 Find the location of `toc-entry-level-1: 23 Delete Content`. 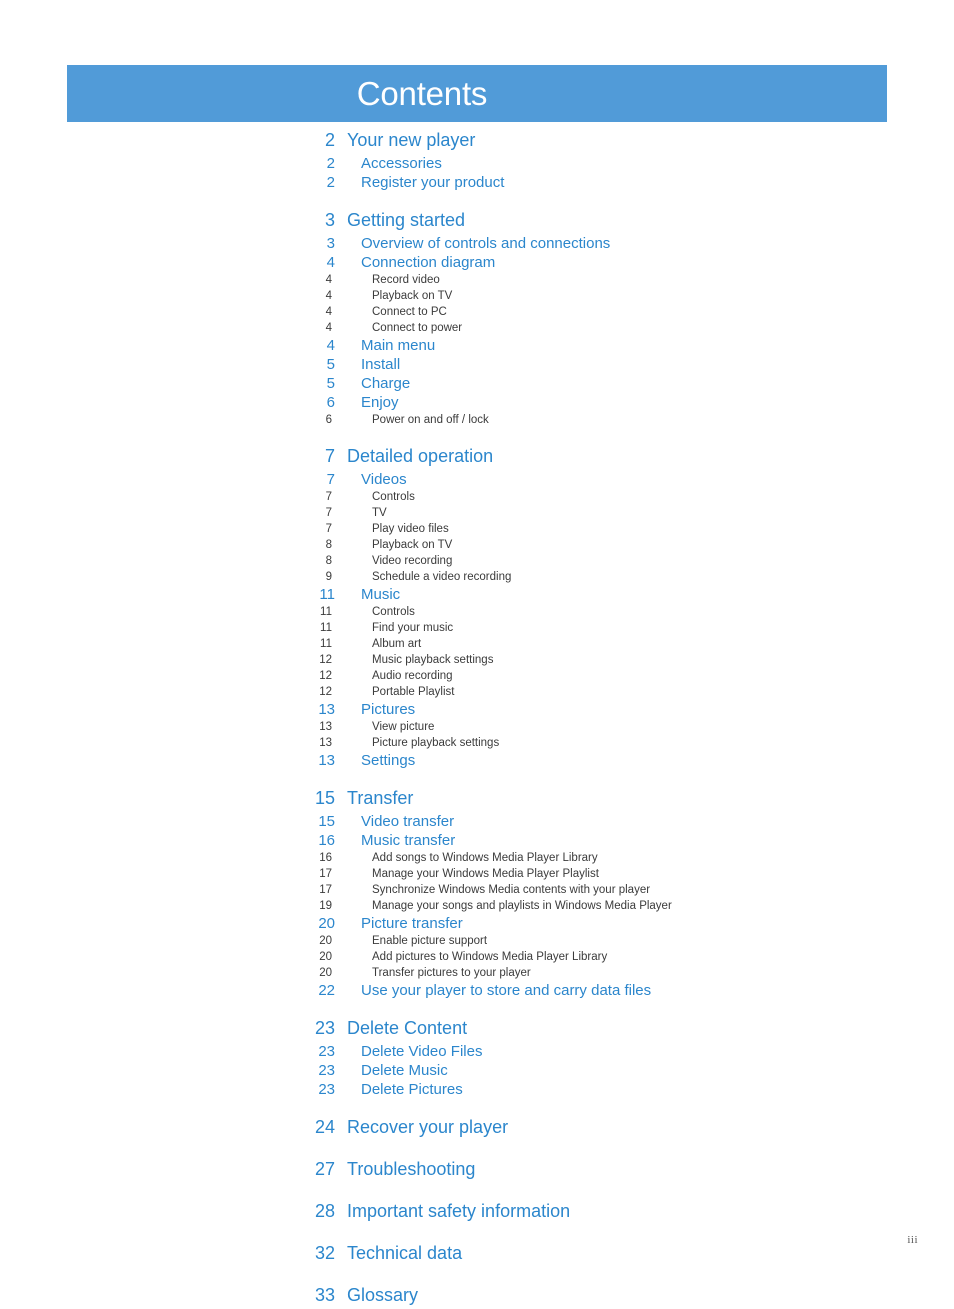

toc-entry-level-1: 23 Delete Content is located at coordinates (477, 1028).